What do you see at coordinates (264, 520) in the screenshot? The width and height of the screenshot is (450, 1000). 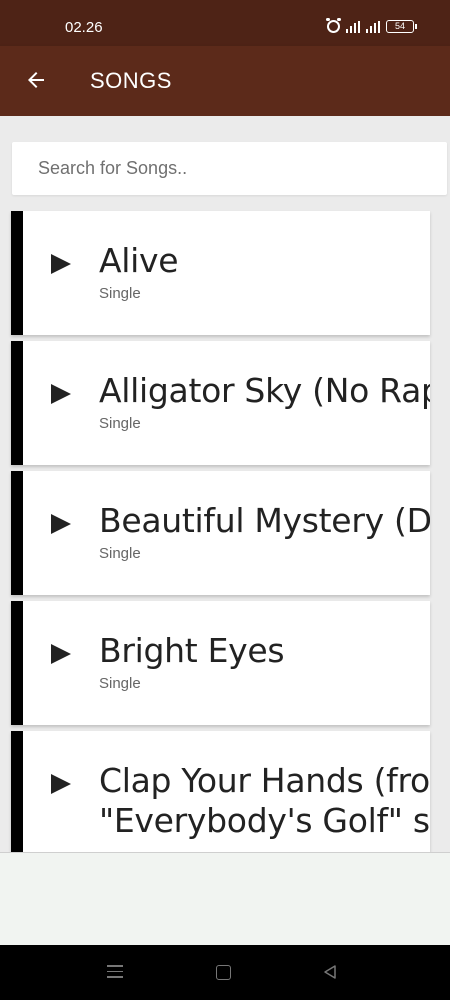 I see `song-title: Beautiful Mystery (Demo)` at bounding box center [264, 520].